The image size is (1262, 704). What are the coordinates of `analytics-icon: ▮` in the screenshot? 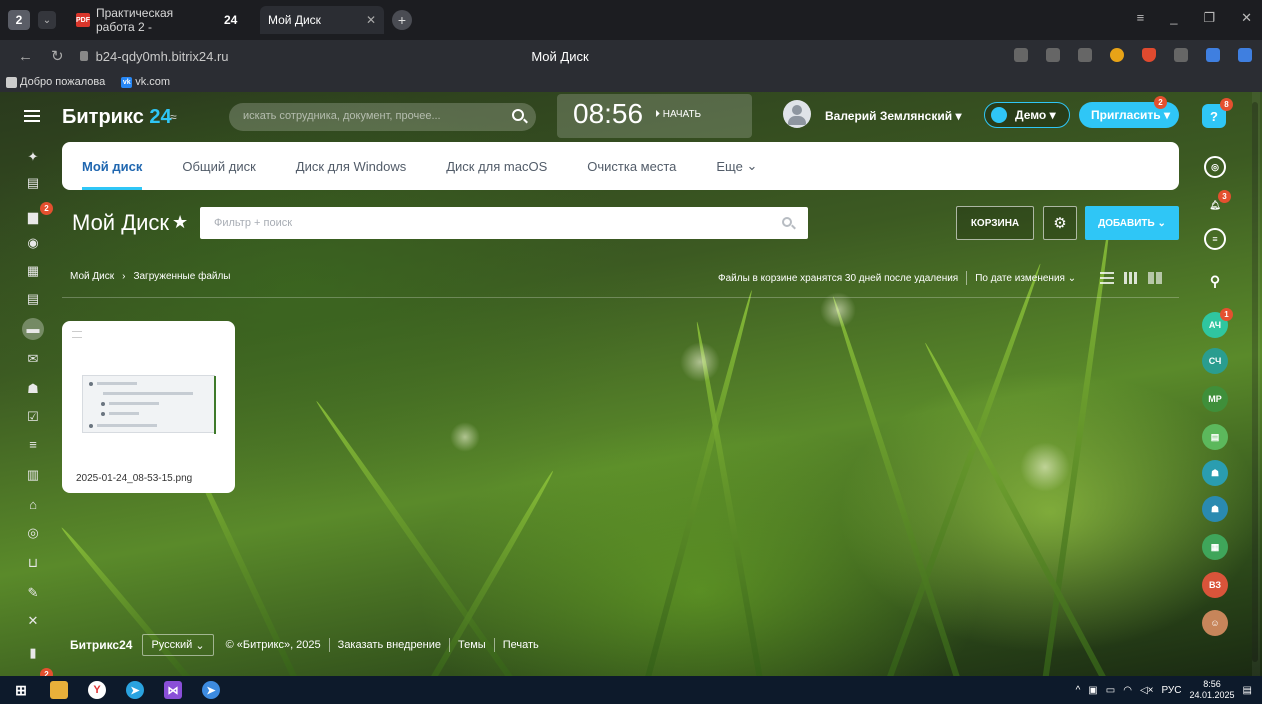 It's located at (33, 653).